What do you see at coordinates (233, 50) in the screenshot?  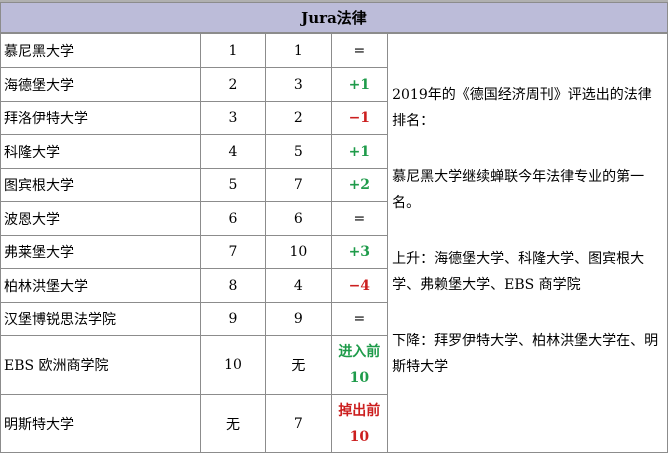 I see `rank-2019: 1` at bounding box center [233, 50].